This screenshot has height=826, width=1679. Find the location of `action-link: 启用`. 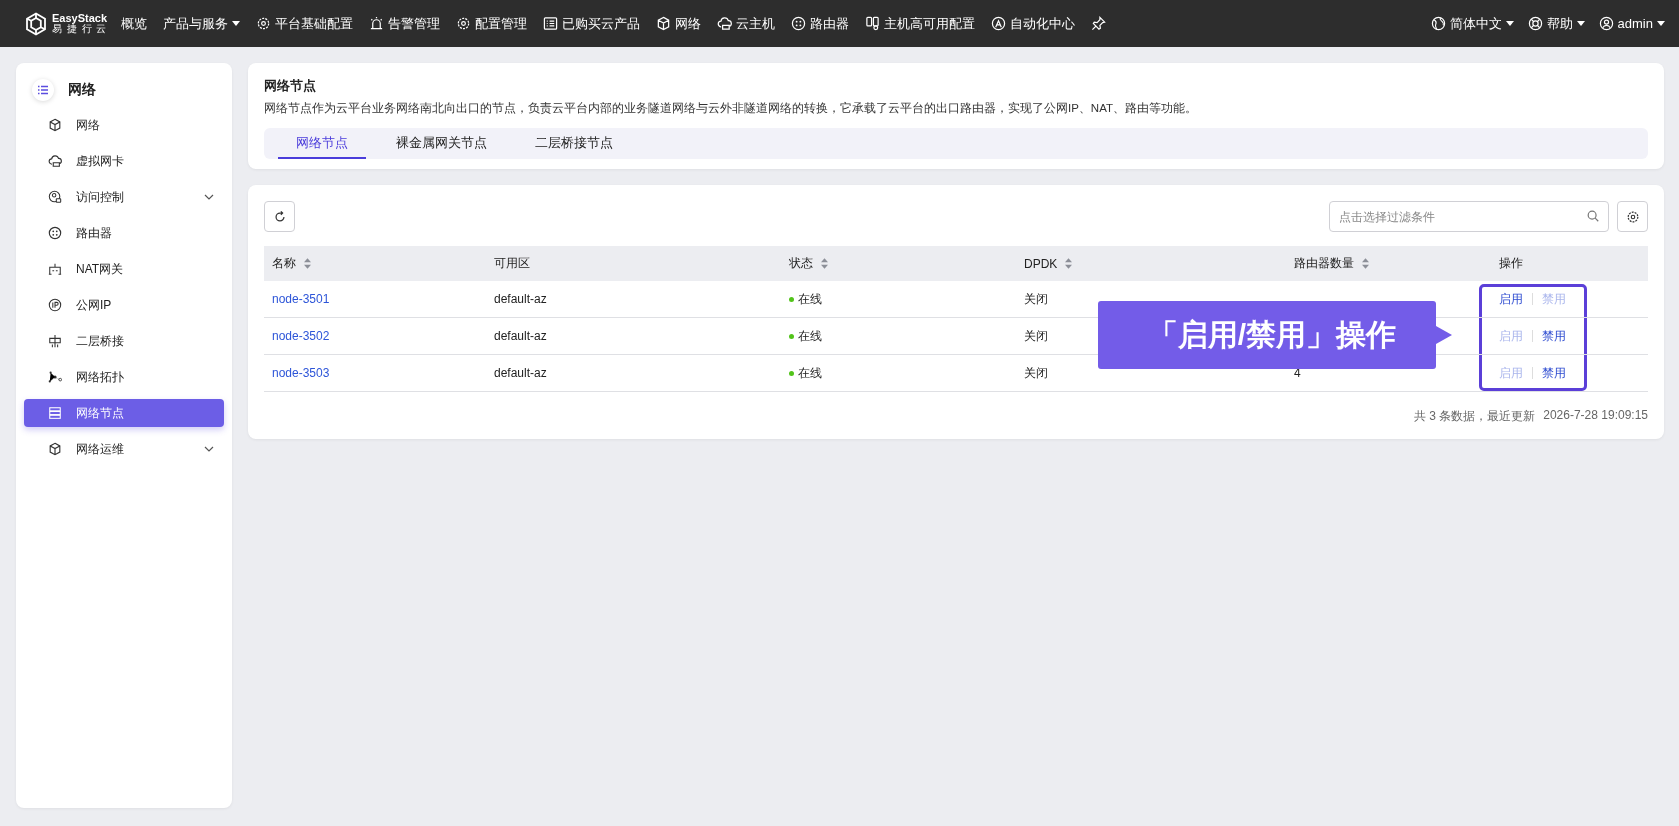

action-link: 启用 is located at coordinates (1511, 299).